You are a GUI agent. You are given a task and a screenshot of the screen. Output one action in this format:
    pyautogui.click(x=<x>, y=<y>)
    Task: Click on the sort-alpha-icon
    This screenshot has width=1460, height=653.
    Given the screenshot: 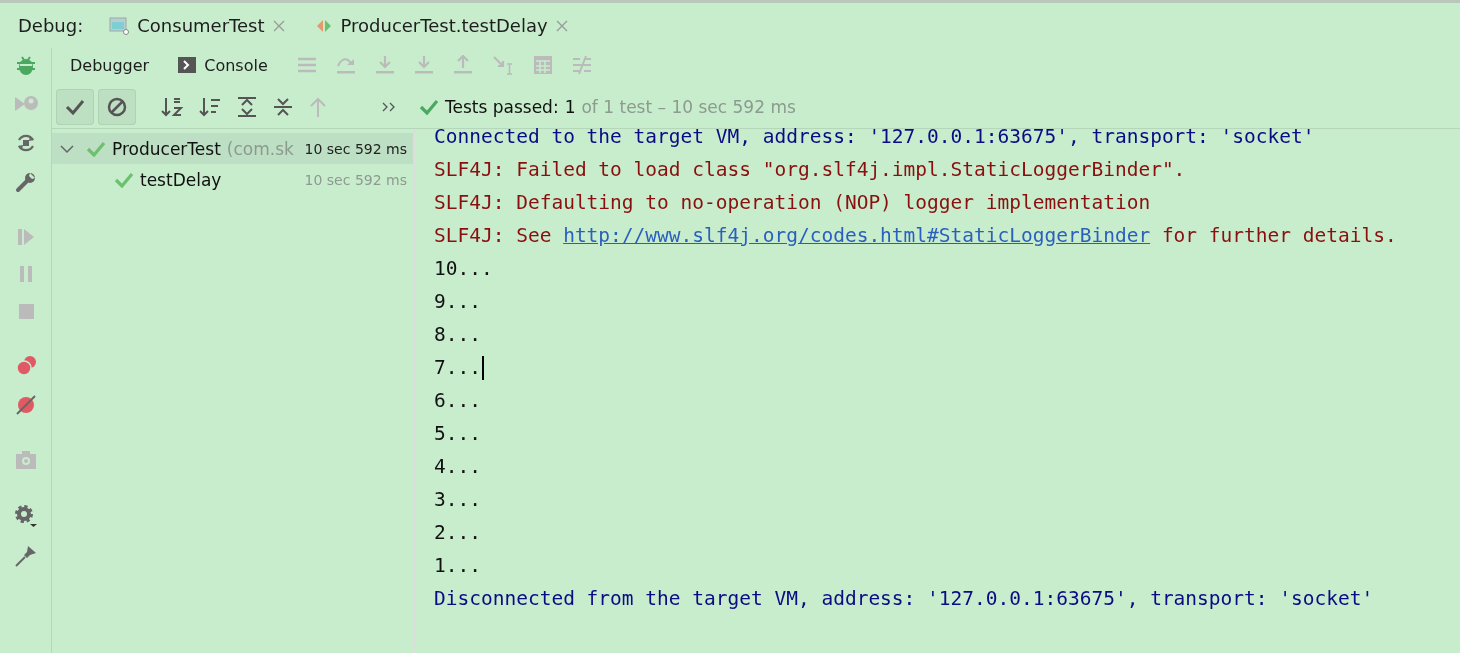 What is the action you would take?
    pyautogui.click(x=172, y=107)
    